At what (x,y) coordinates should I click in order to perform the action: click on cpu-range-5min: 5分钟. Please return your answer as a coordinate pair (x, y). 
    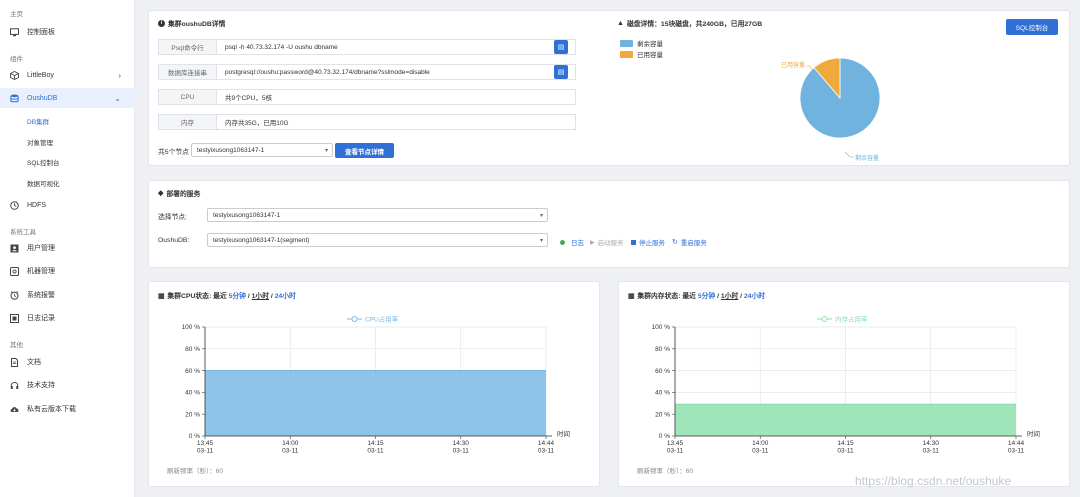
    Looking at the image, I should click on (237, 296).